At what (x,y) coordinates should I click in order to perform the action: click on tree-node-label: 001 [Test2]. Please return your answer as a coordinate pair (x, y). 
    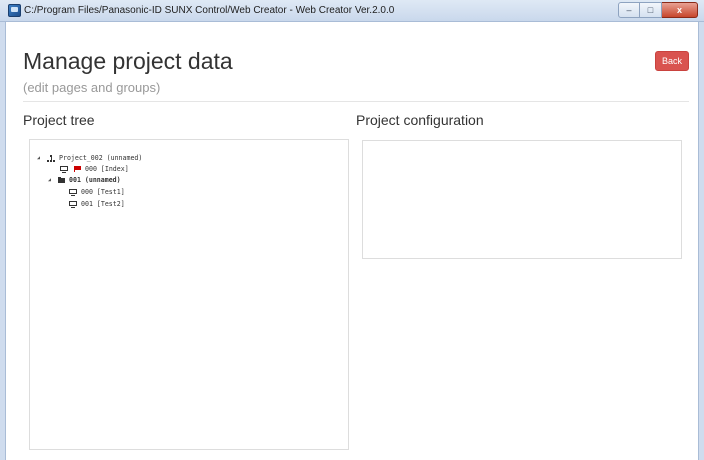
    Looking at the image, I should click on (103, 204).